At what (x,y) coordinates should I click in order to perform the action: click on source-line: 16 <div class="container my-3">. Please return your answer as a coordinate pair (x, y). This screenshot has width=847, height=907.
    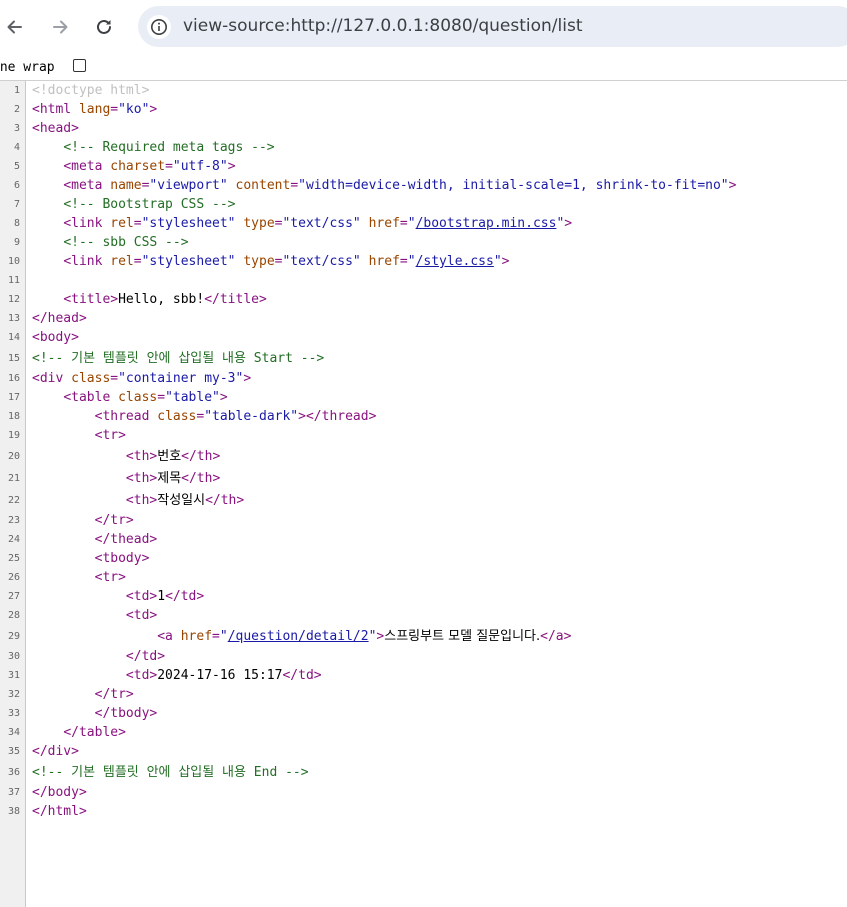
    Looking at the image, I should click on (423, 378).